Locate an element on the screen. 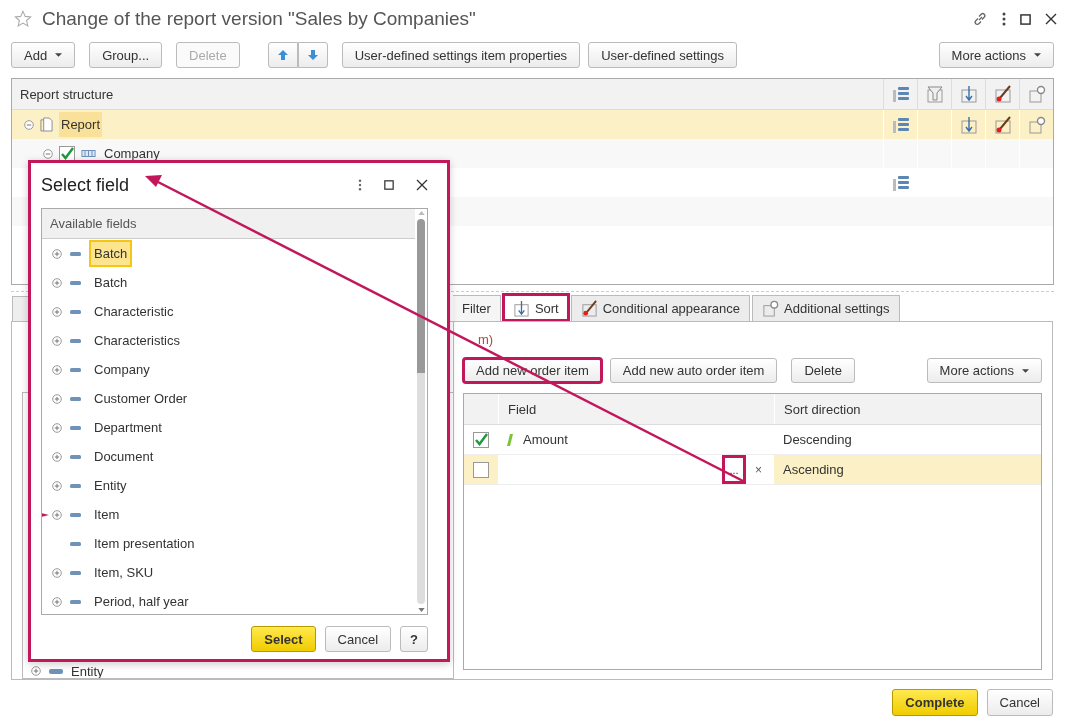 This screenshot has width=1073, height=724. list-item: Item presentation is located at coordinates (144, 543).